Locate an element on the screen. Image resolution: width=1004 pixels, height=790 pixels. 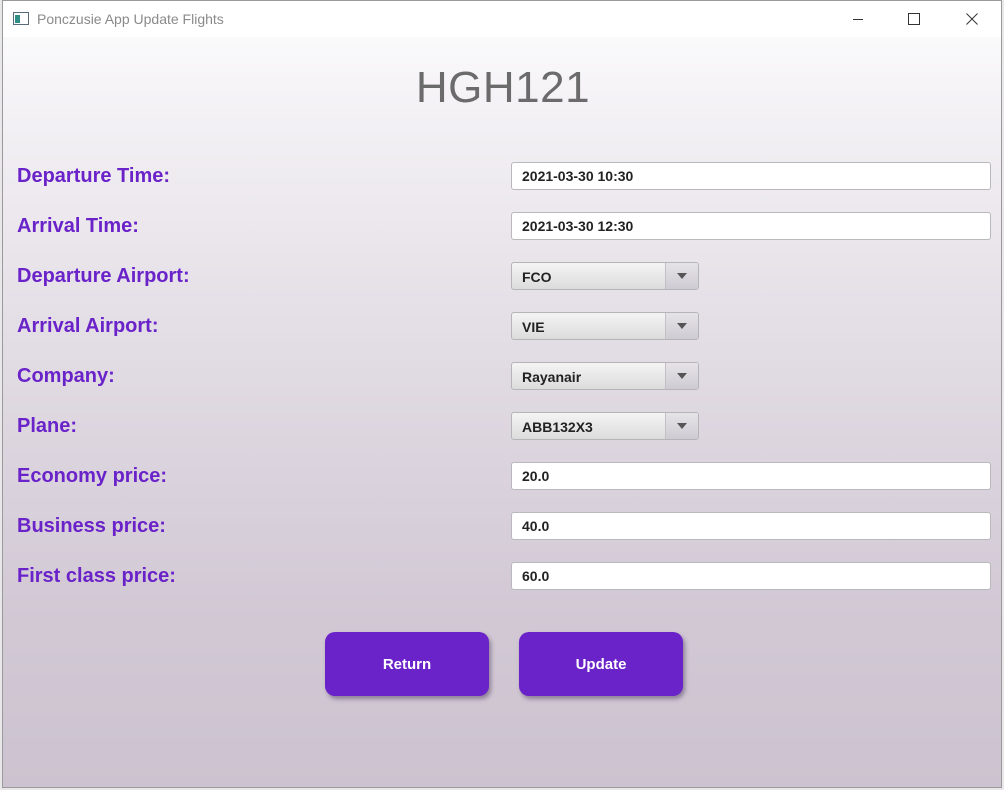
first-class-price-input is located at coordinates (751, 576).